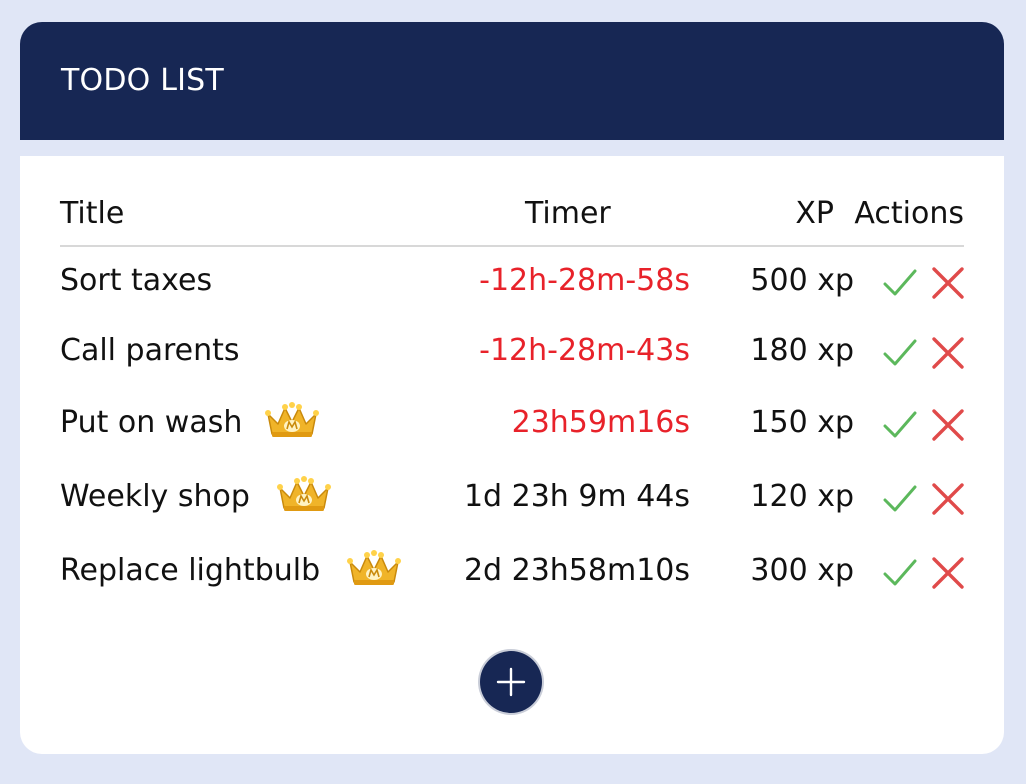 The height and width of the screenshot is (784, 1026). I want to click on task-timer: -12h-28m-43s, so click(584, 350).